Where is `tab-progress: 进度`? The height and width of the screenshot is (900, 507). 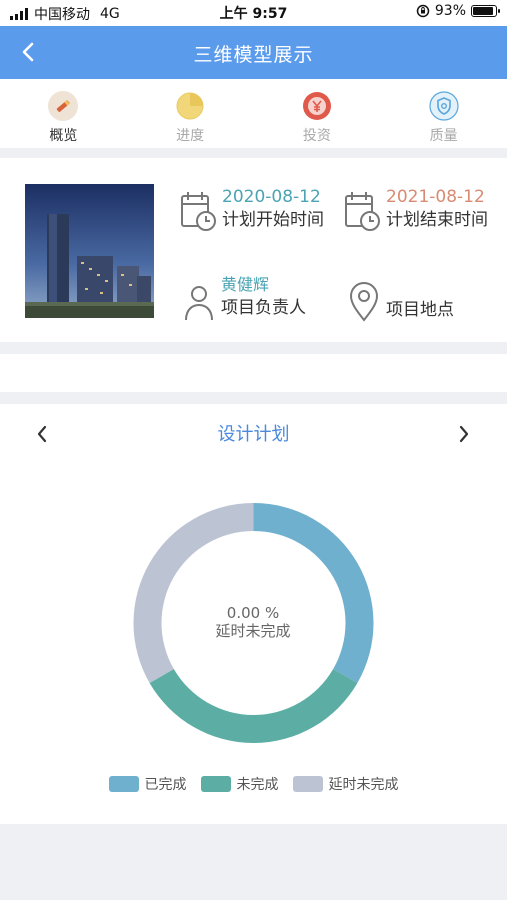 tab-progress: 进度 is located at coordinates (190, 113).